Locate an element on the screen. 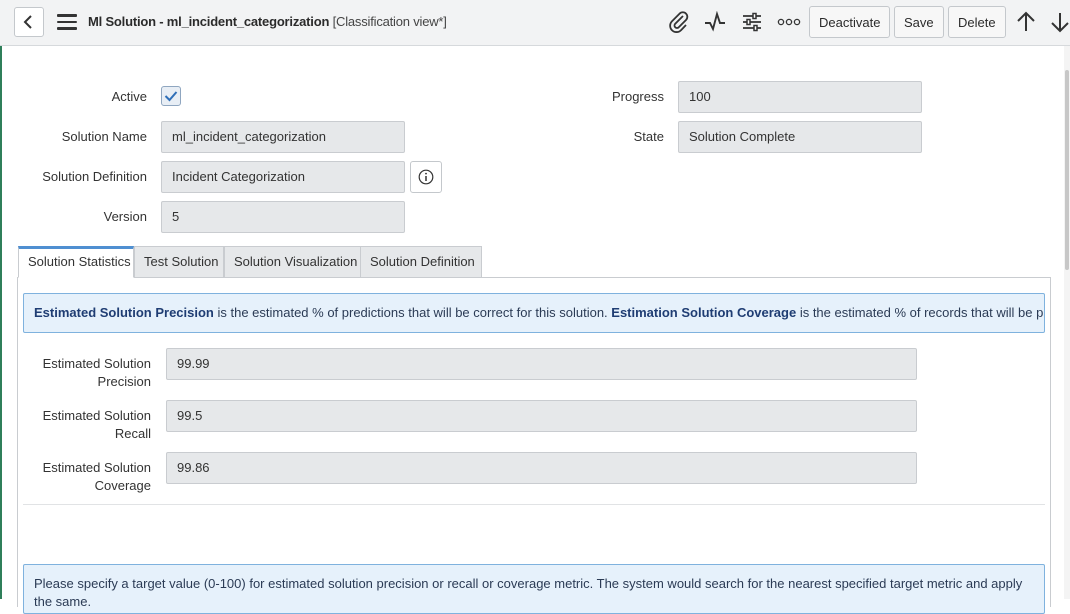 This screenshot has width=1070, height=614. progress-label: Progress is located at coordinates (637, 96).